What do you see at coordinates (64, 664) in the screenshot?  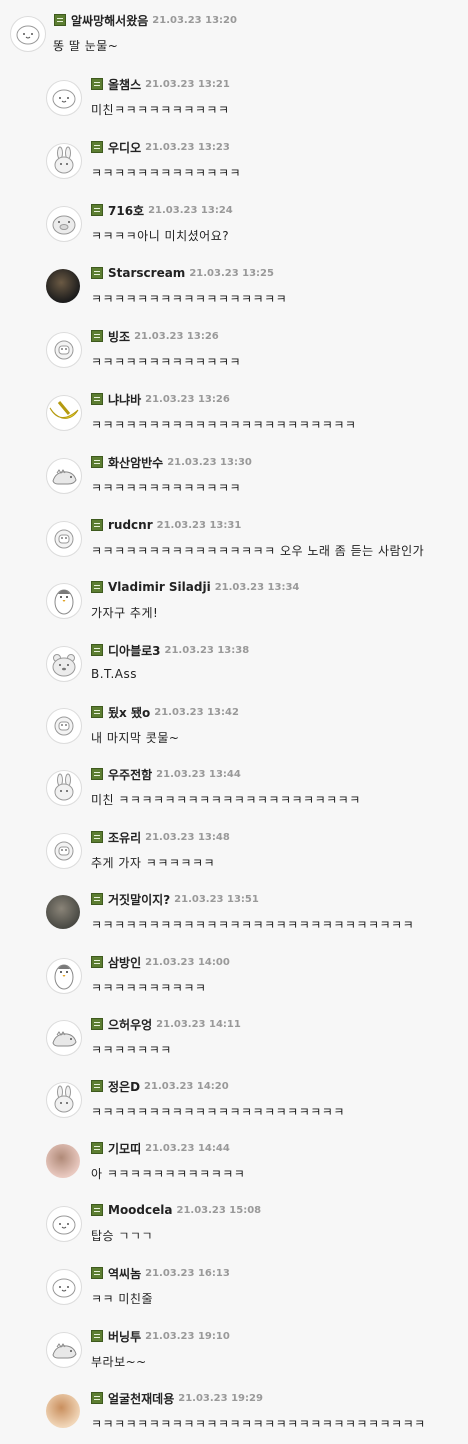 I see `bear-face-icon` at bounding box center [64, 664].